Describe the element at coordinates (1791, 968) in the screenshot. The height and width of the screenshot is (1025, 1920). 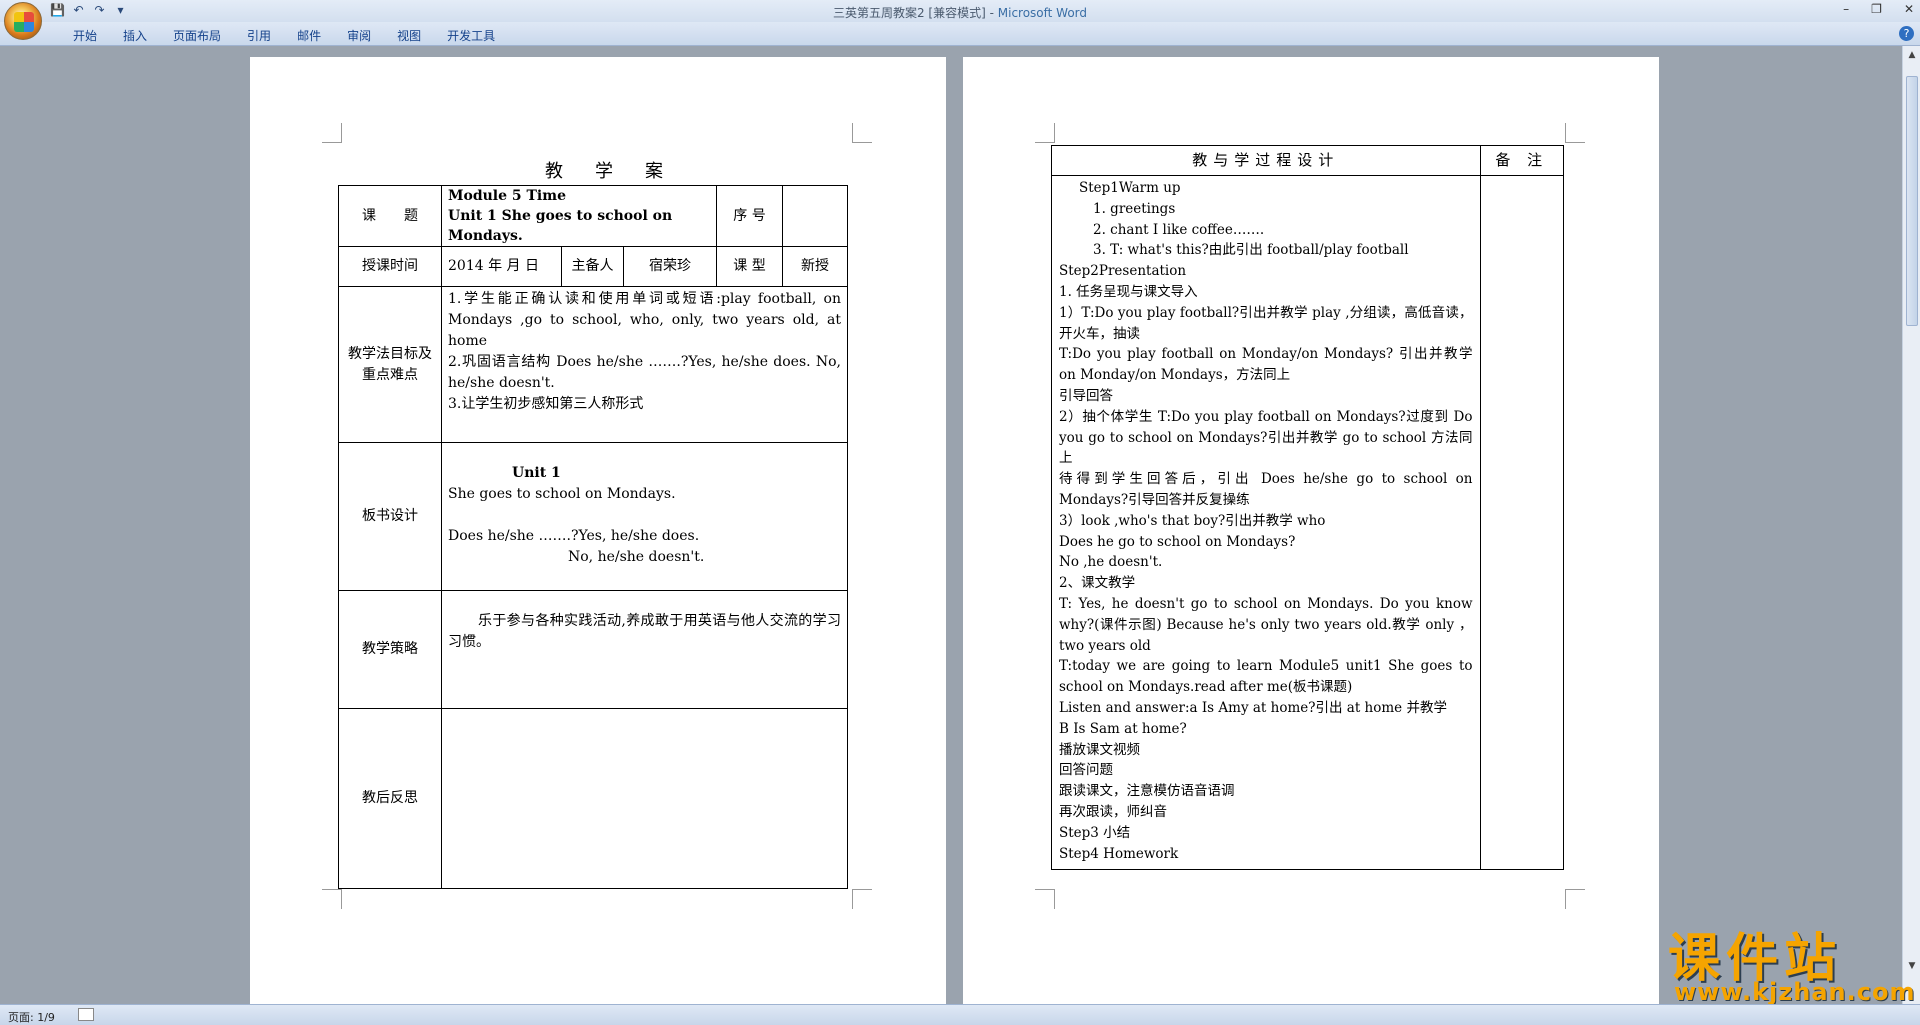
I see `watermark-logo: 课件站 www.kjzhan.com` at that location.